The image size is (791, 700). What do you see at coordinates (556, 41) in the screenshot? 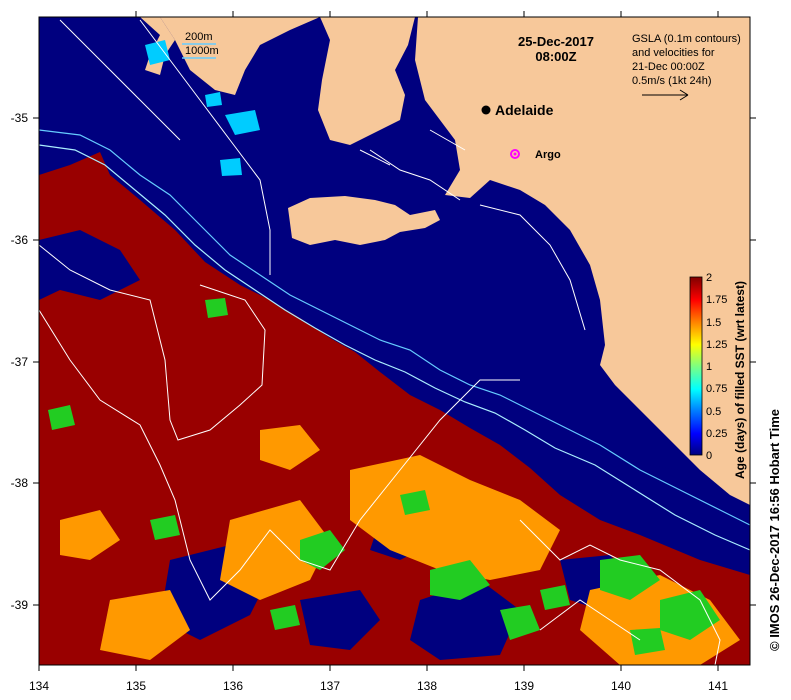
I see `map-date: 25-Dec-2017` at bounding box center [556, 41].